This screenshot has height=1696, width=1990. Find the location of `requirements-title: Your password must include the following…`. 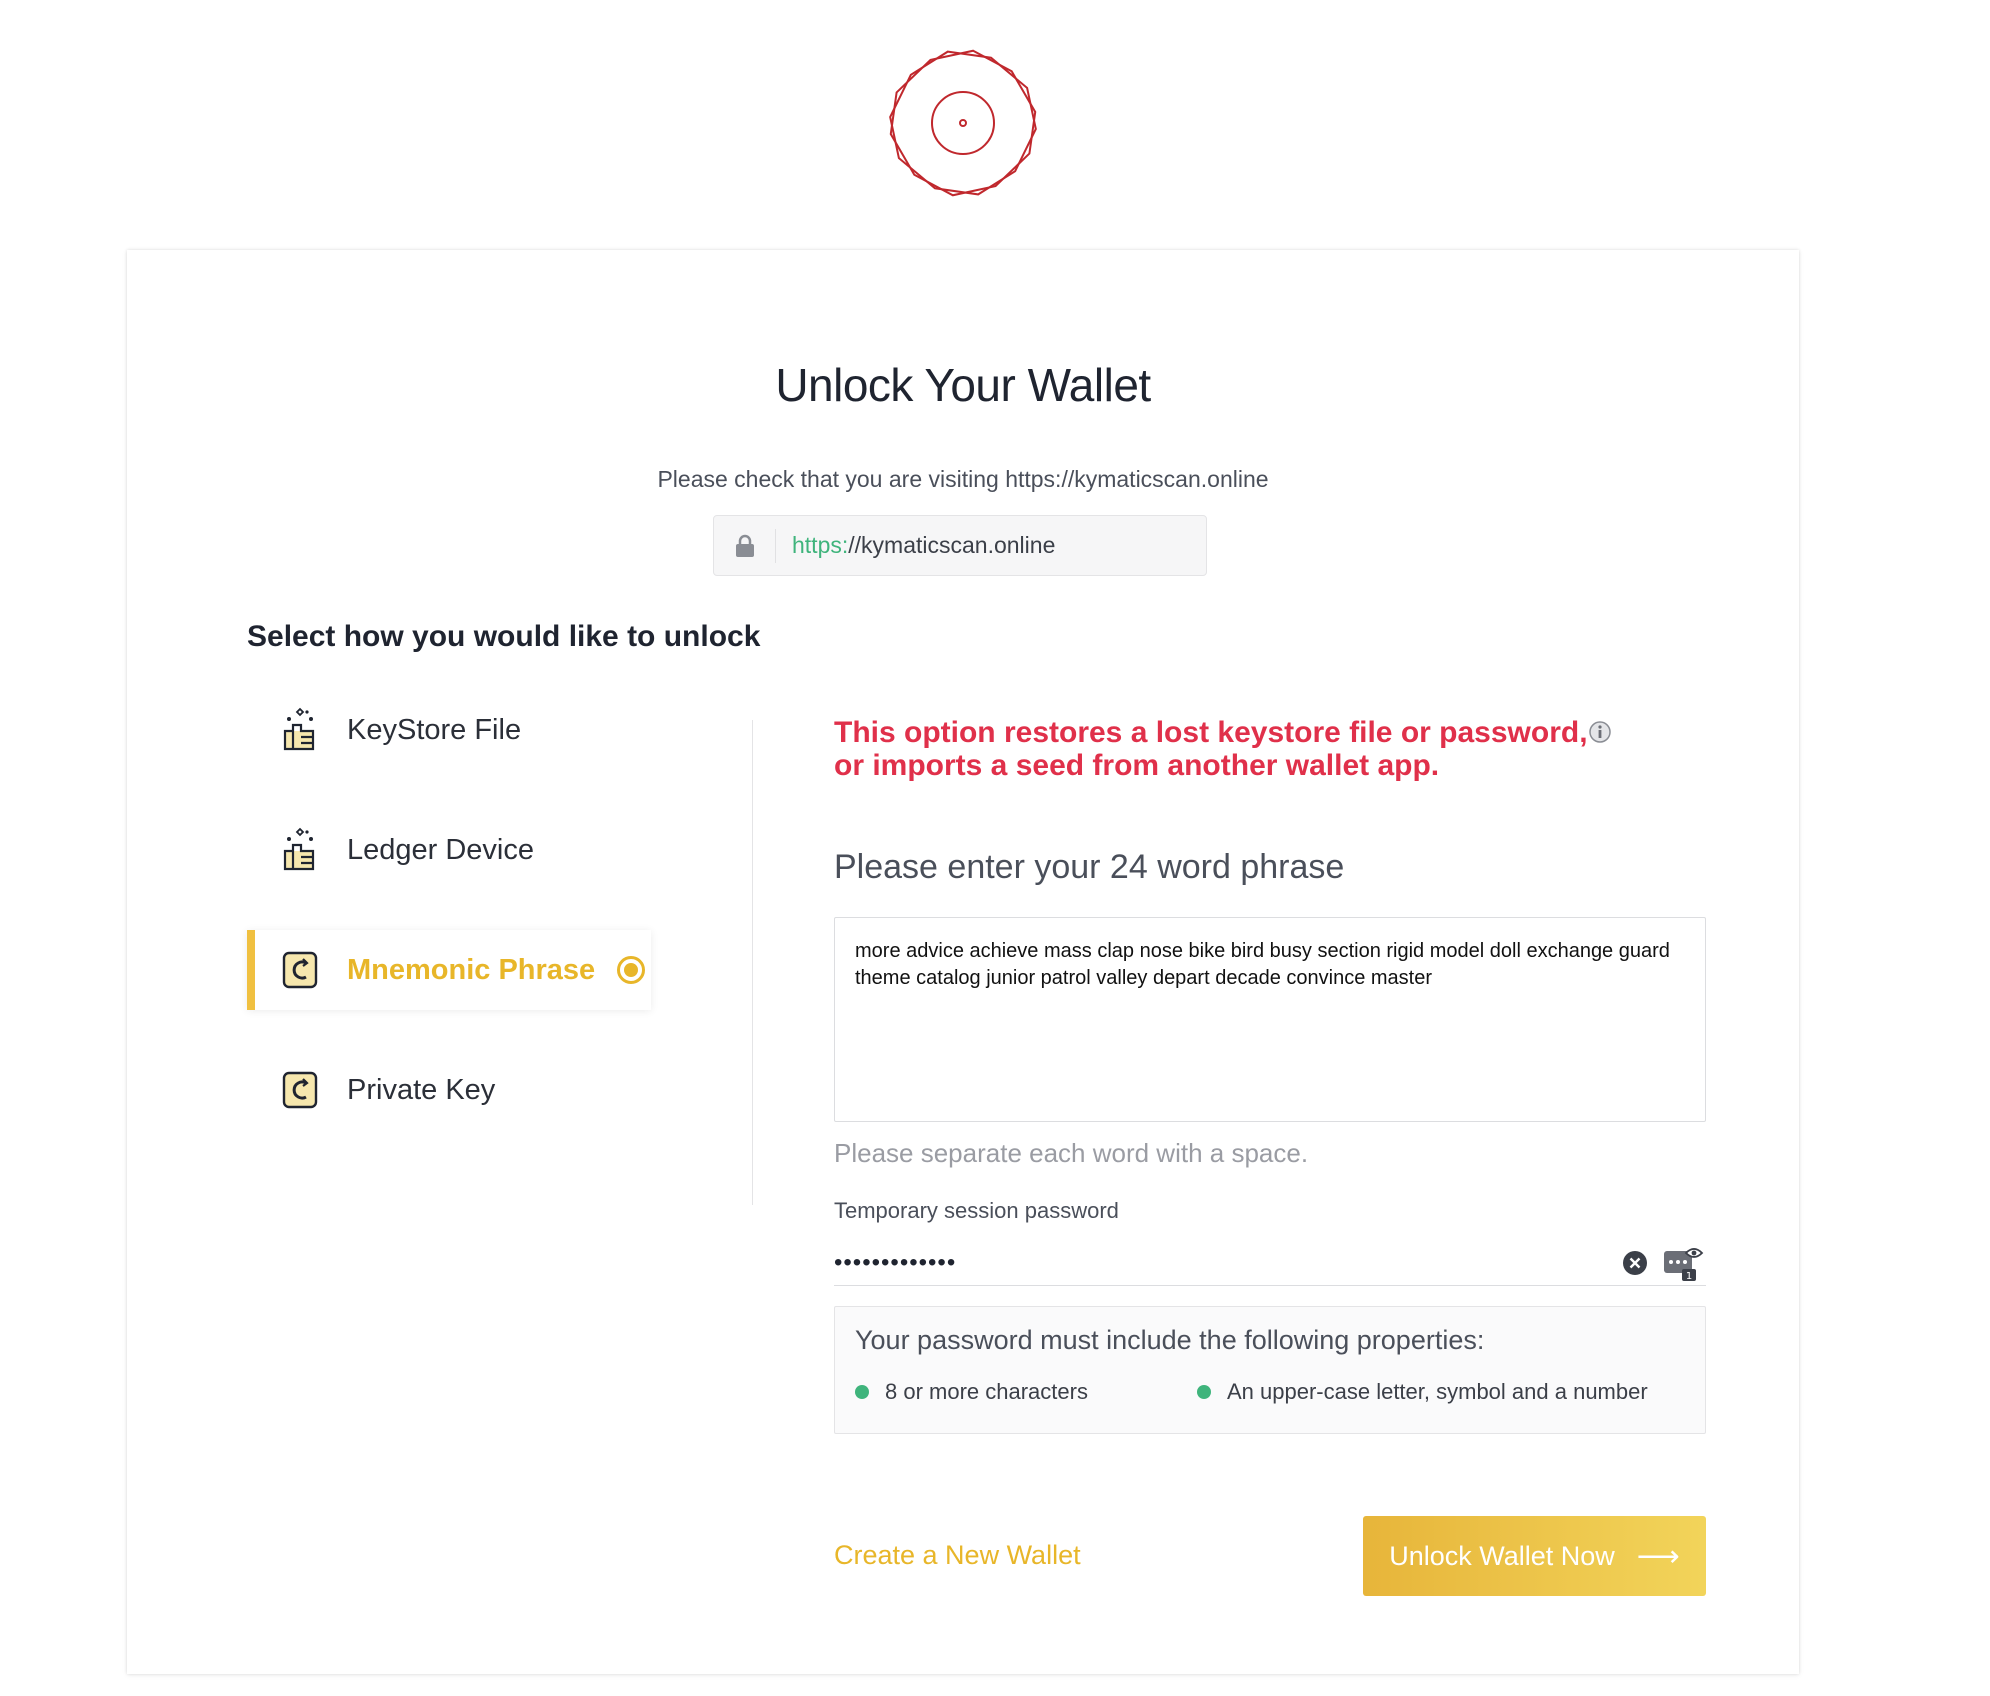

requirements-title: Your password must include the following… is located at coordinates (1170, 1340).